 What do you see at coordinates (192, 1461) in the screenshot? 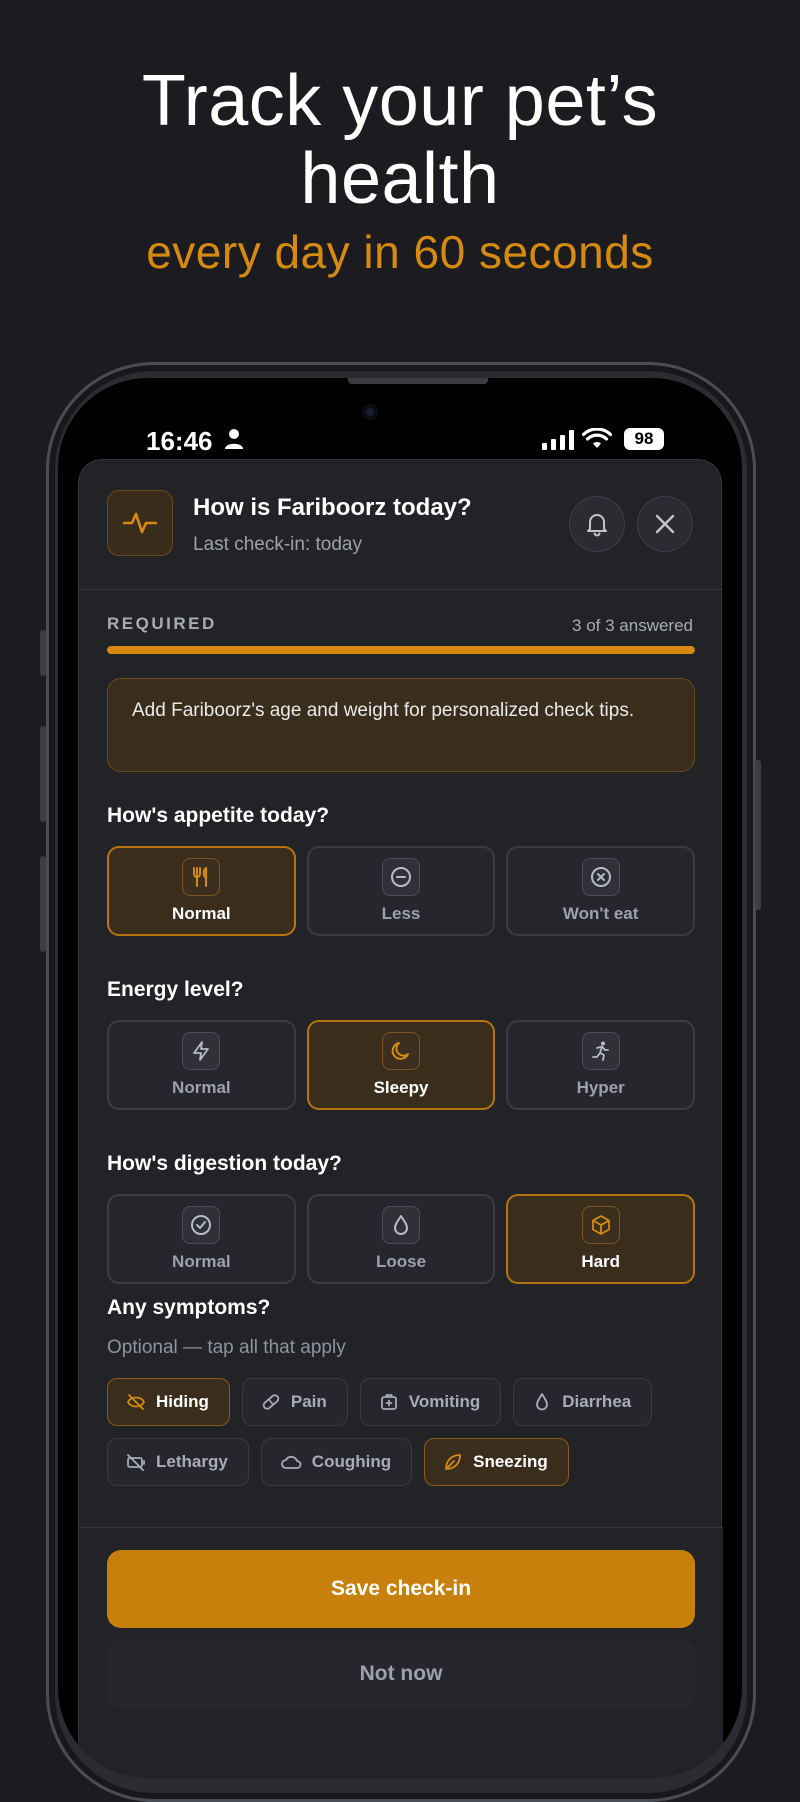
I see `chip-label: Lethargy` at bounding box center [192, 1461].